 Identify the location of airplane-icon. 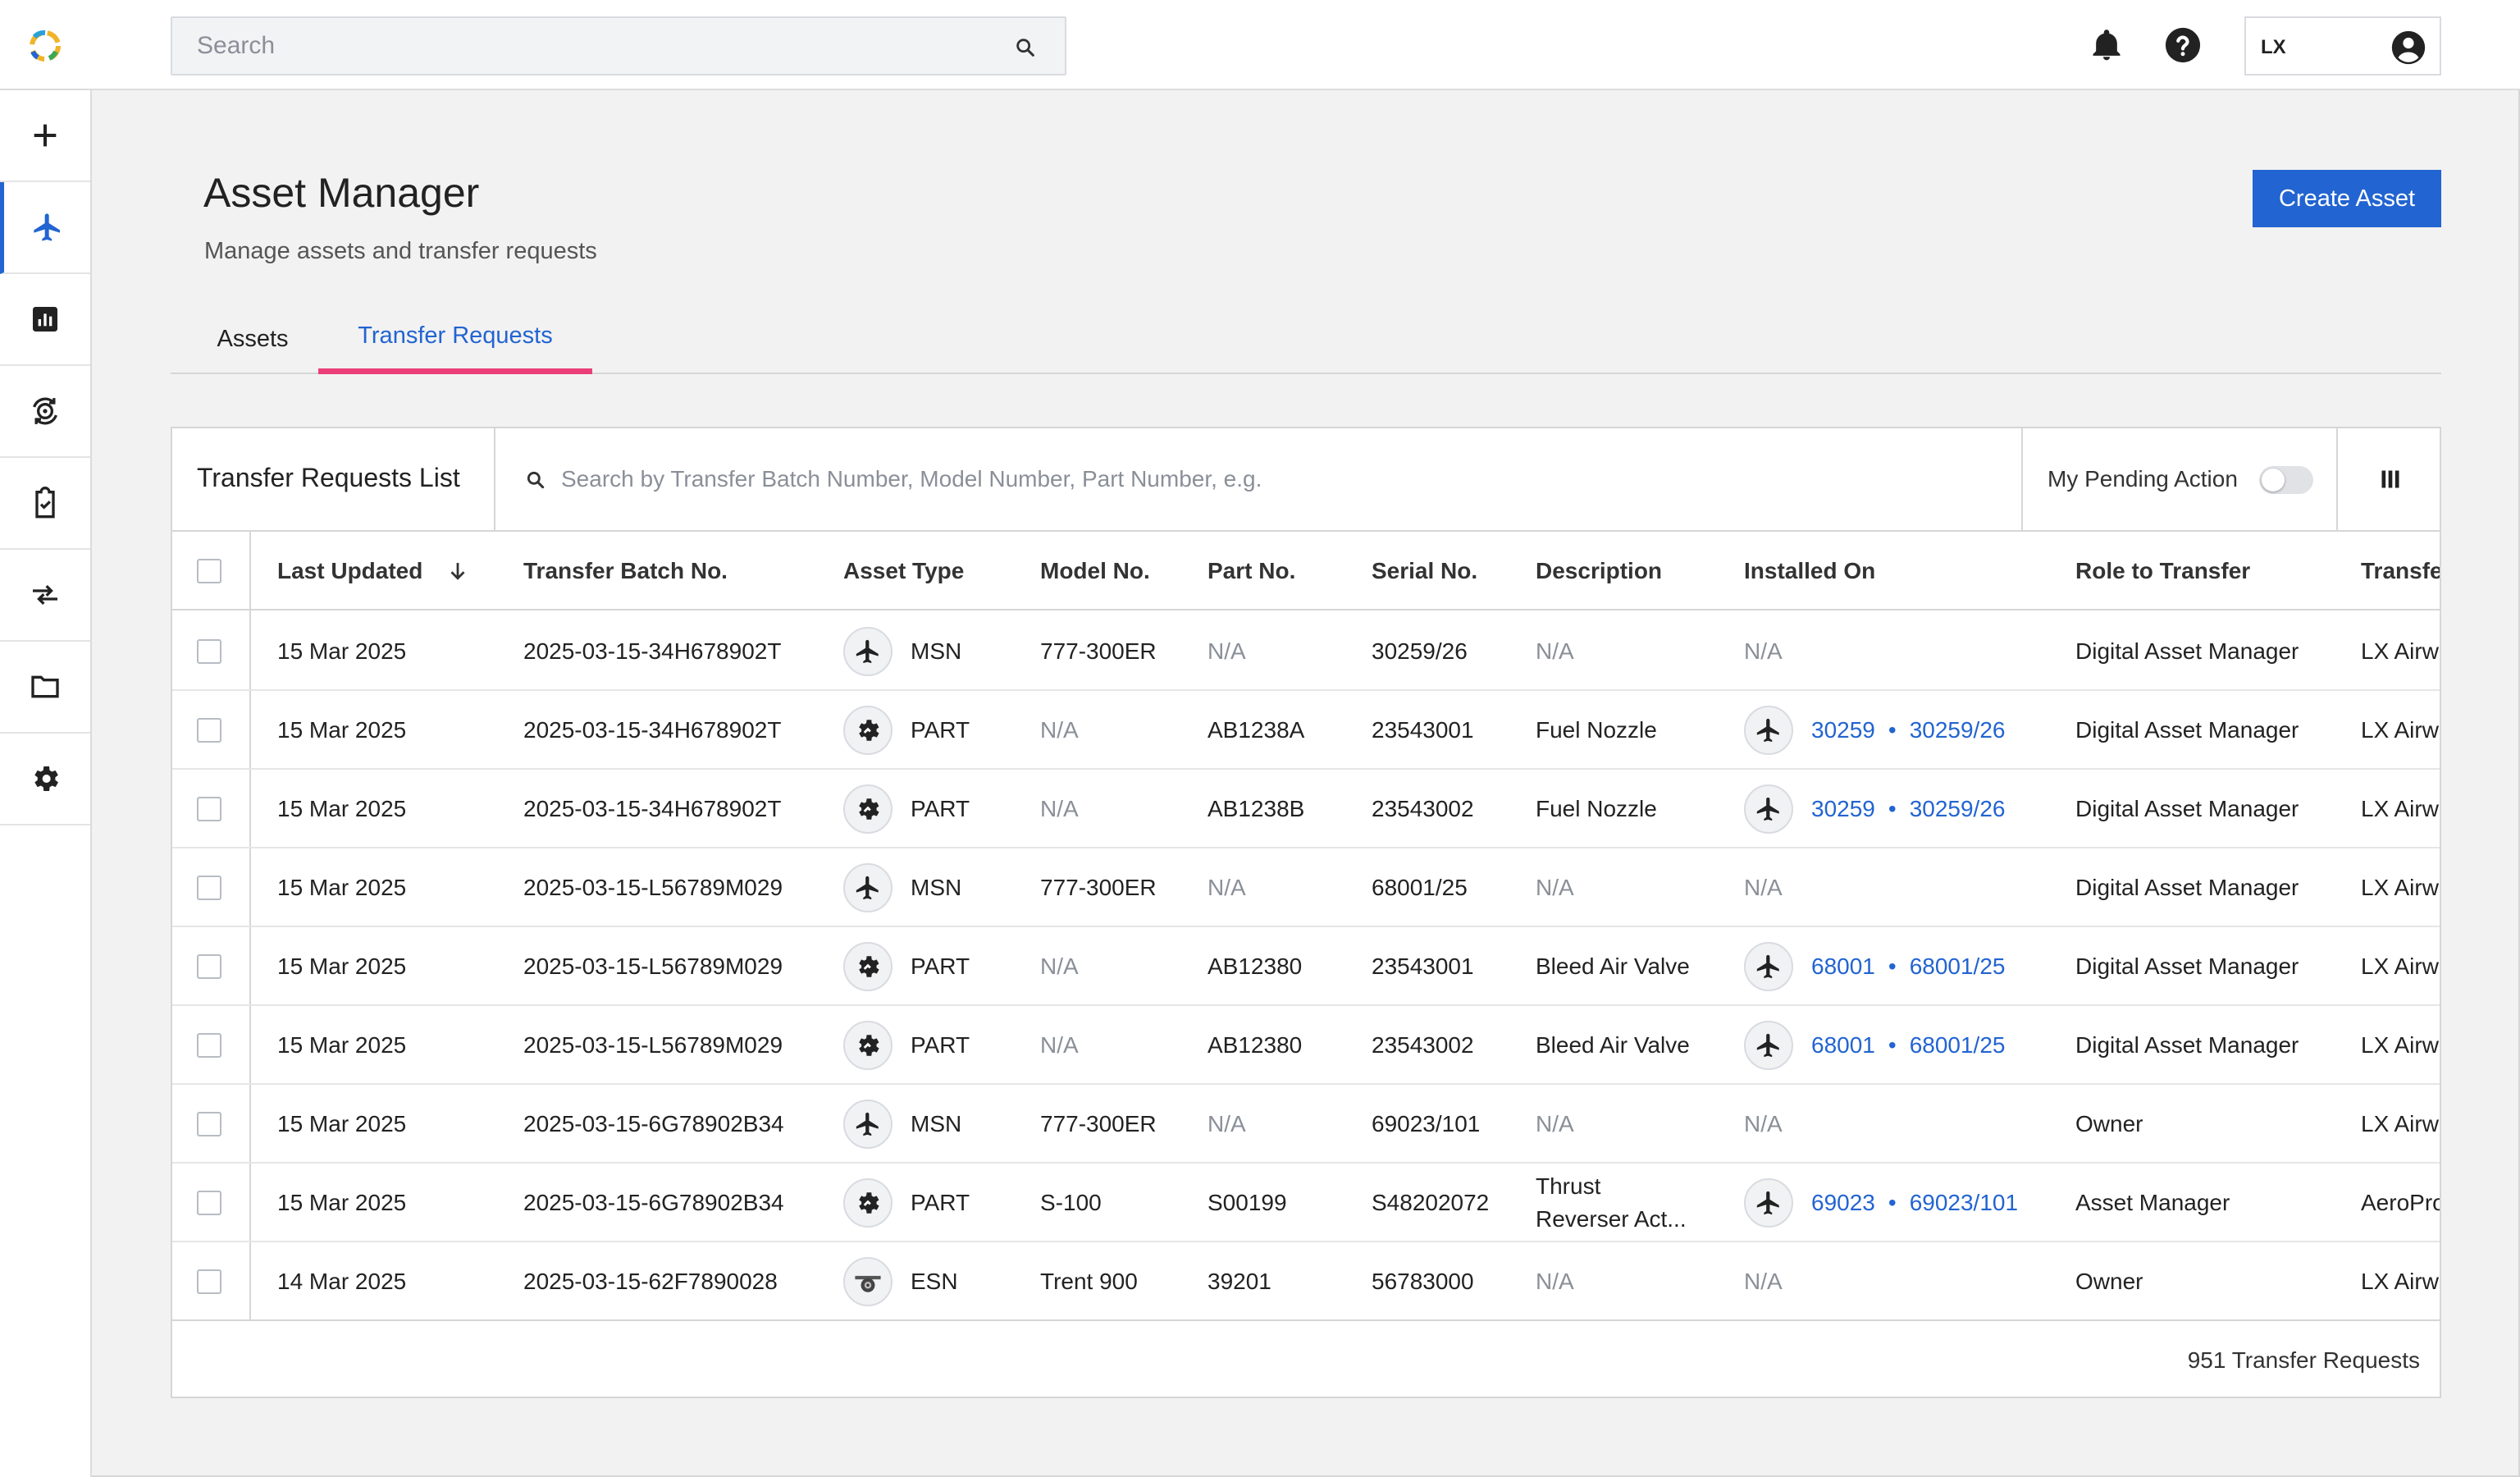
(1769, 967).